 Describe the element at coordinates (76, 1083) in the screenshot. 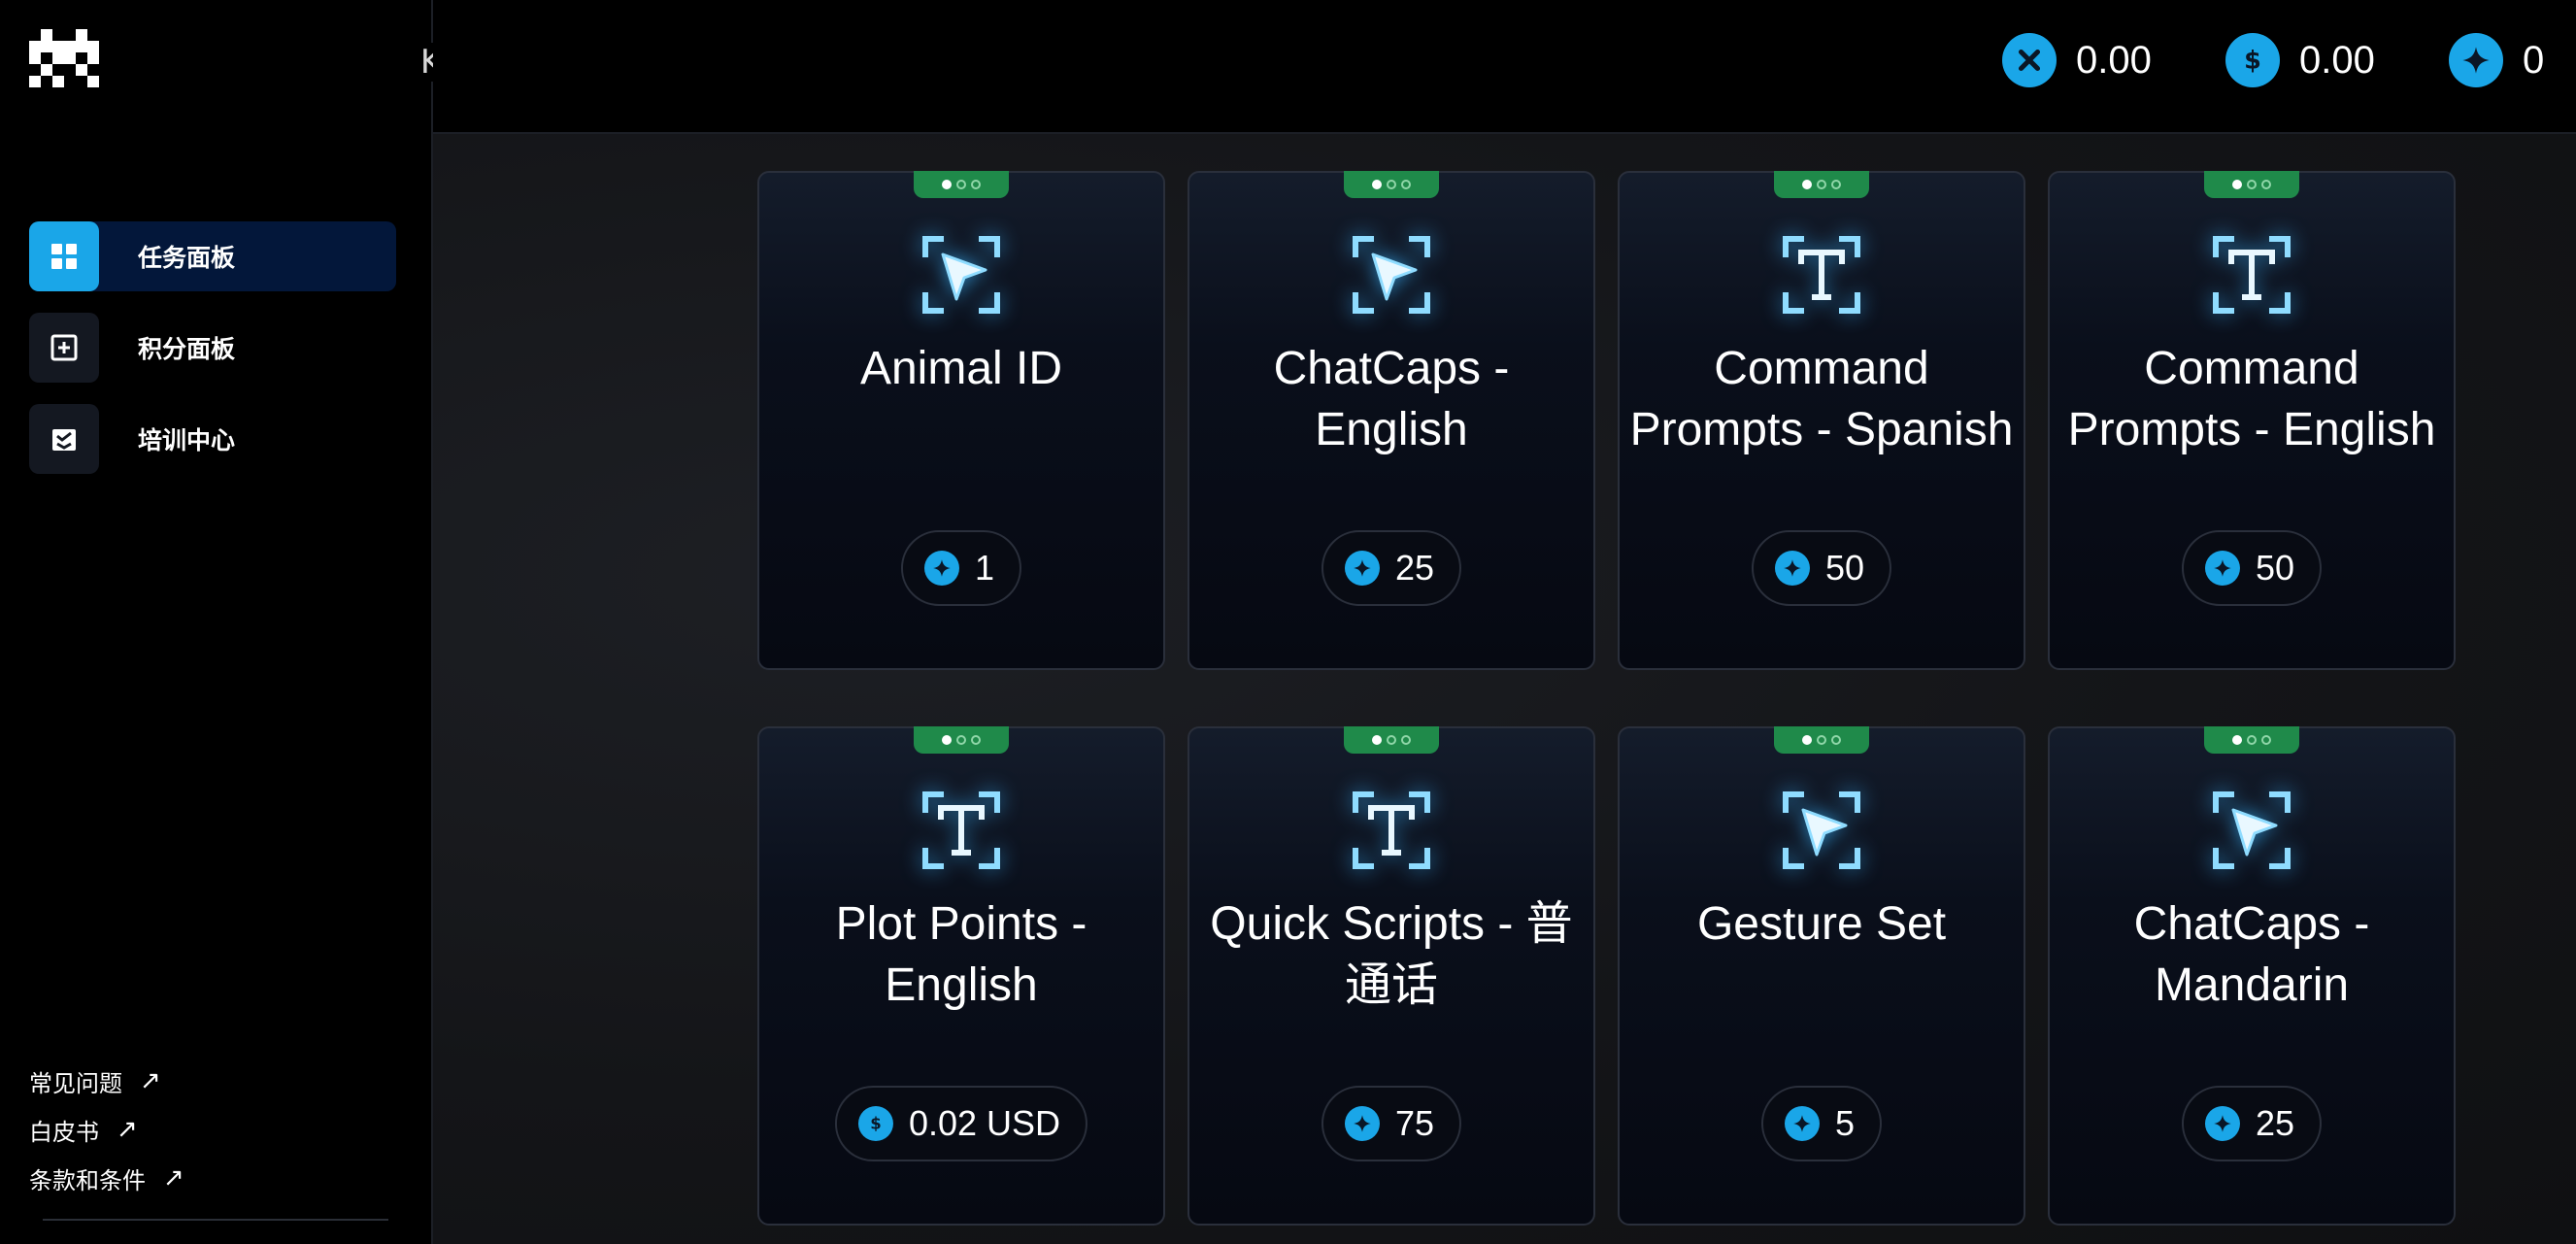

I see `link-label: 常见问题` at that location.